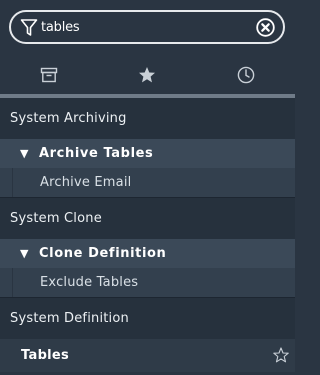 This screenshot has height=375, width=320. I want to click on star-icon, so click(147, 75).